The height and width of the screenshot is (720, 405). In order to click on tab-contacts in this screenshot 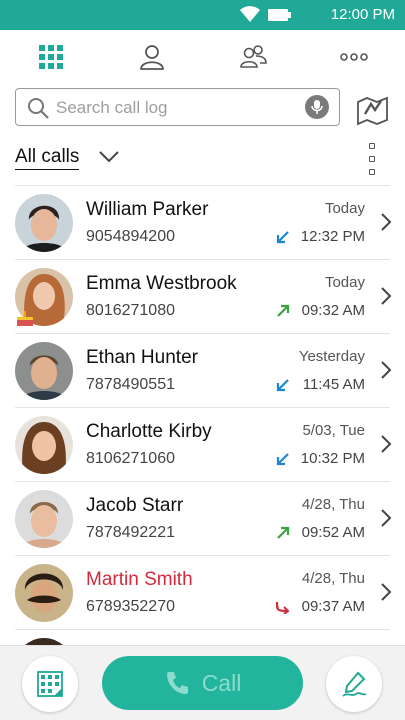, I will do `click(151, 57)`.